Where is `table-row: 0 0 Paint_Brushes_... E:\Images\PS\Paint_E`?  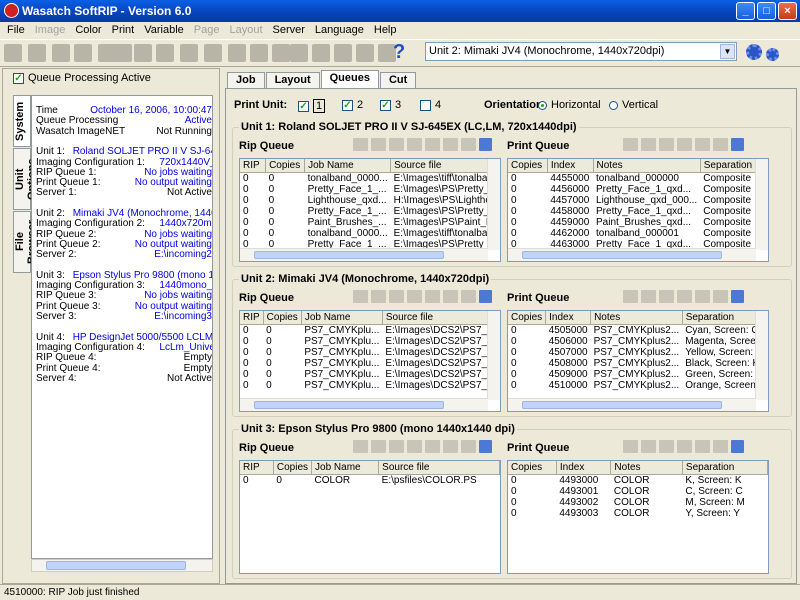 table-row: 0 0 Paint_Brushes_... E:\Images\PS\Paint_E is located at coordinates (370, 222).